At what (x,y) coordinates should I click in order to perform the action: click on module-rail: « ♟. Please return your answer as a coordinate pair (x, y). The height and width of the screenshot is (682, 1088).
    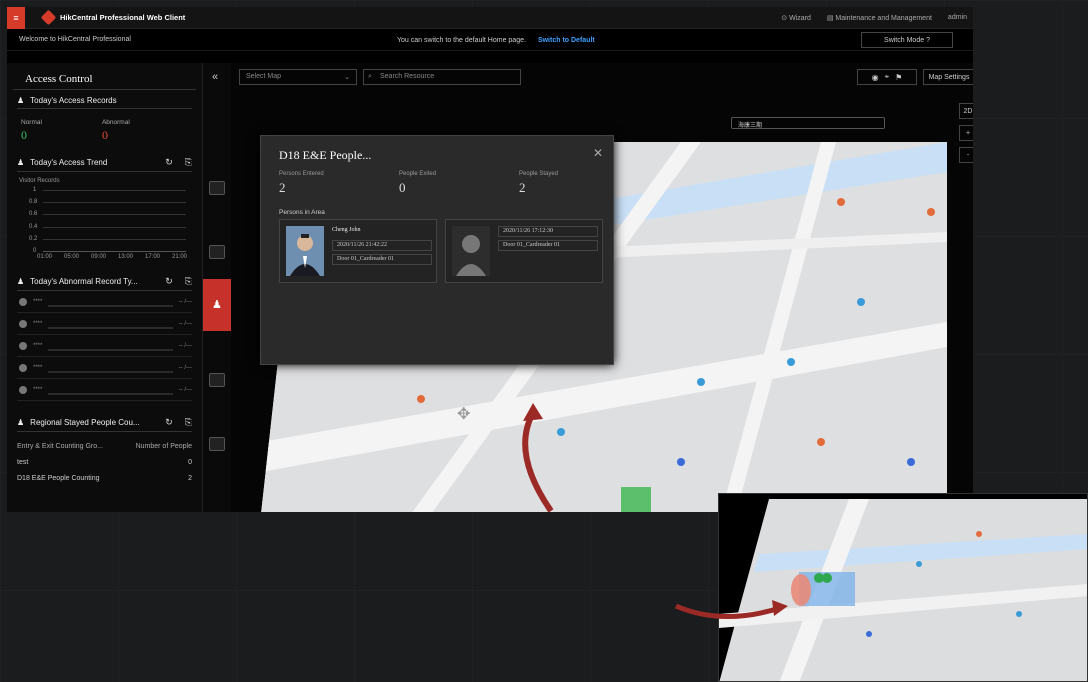
    Looking at the image, I should click on (217, 287).